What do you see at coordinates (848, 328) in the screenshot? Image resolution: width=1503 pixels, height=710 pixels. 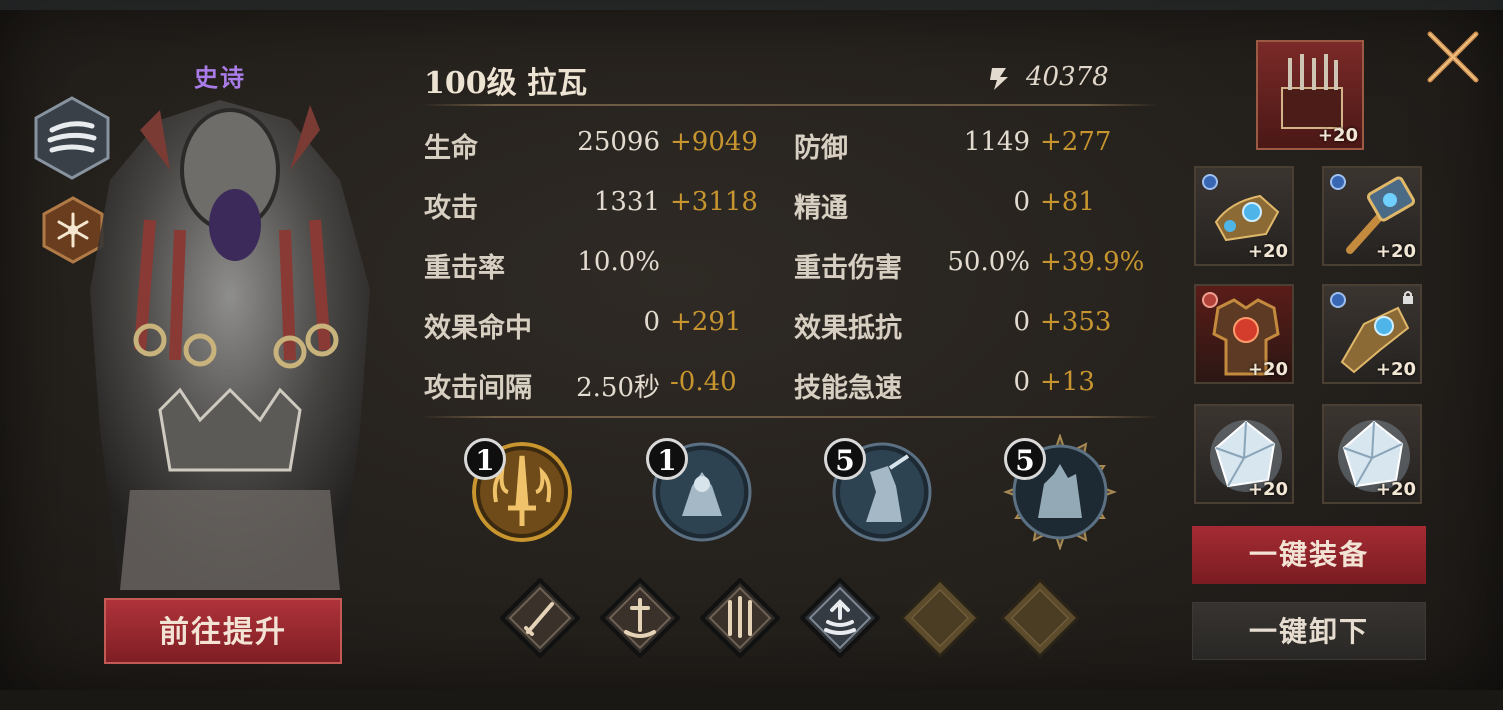 I see `stat-label: 效果抵抗` at bounding box center [848, 328].